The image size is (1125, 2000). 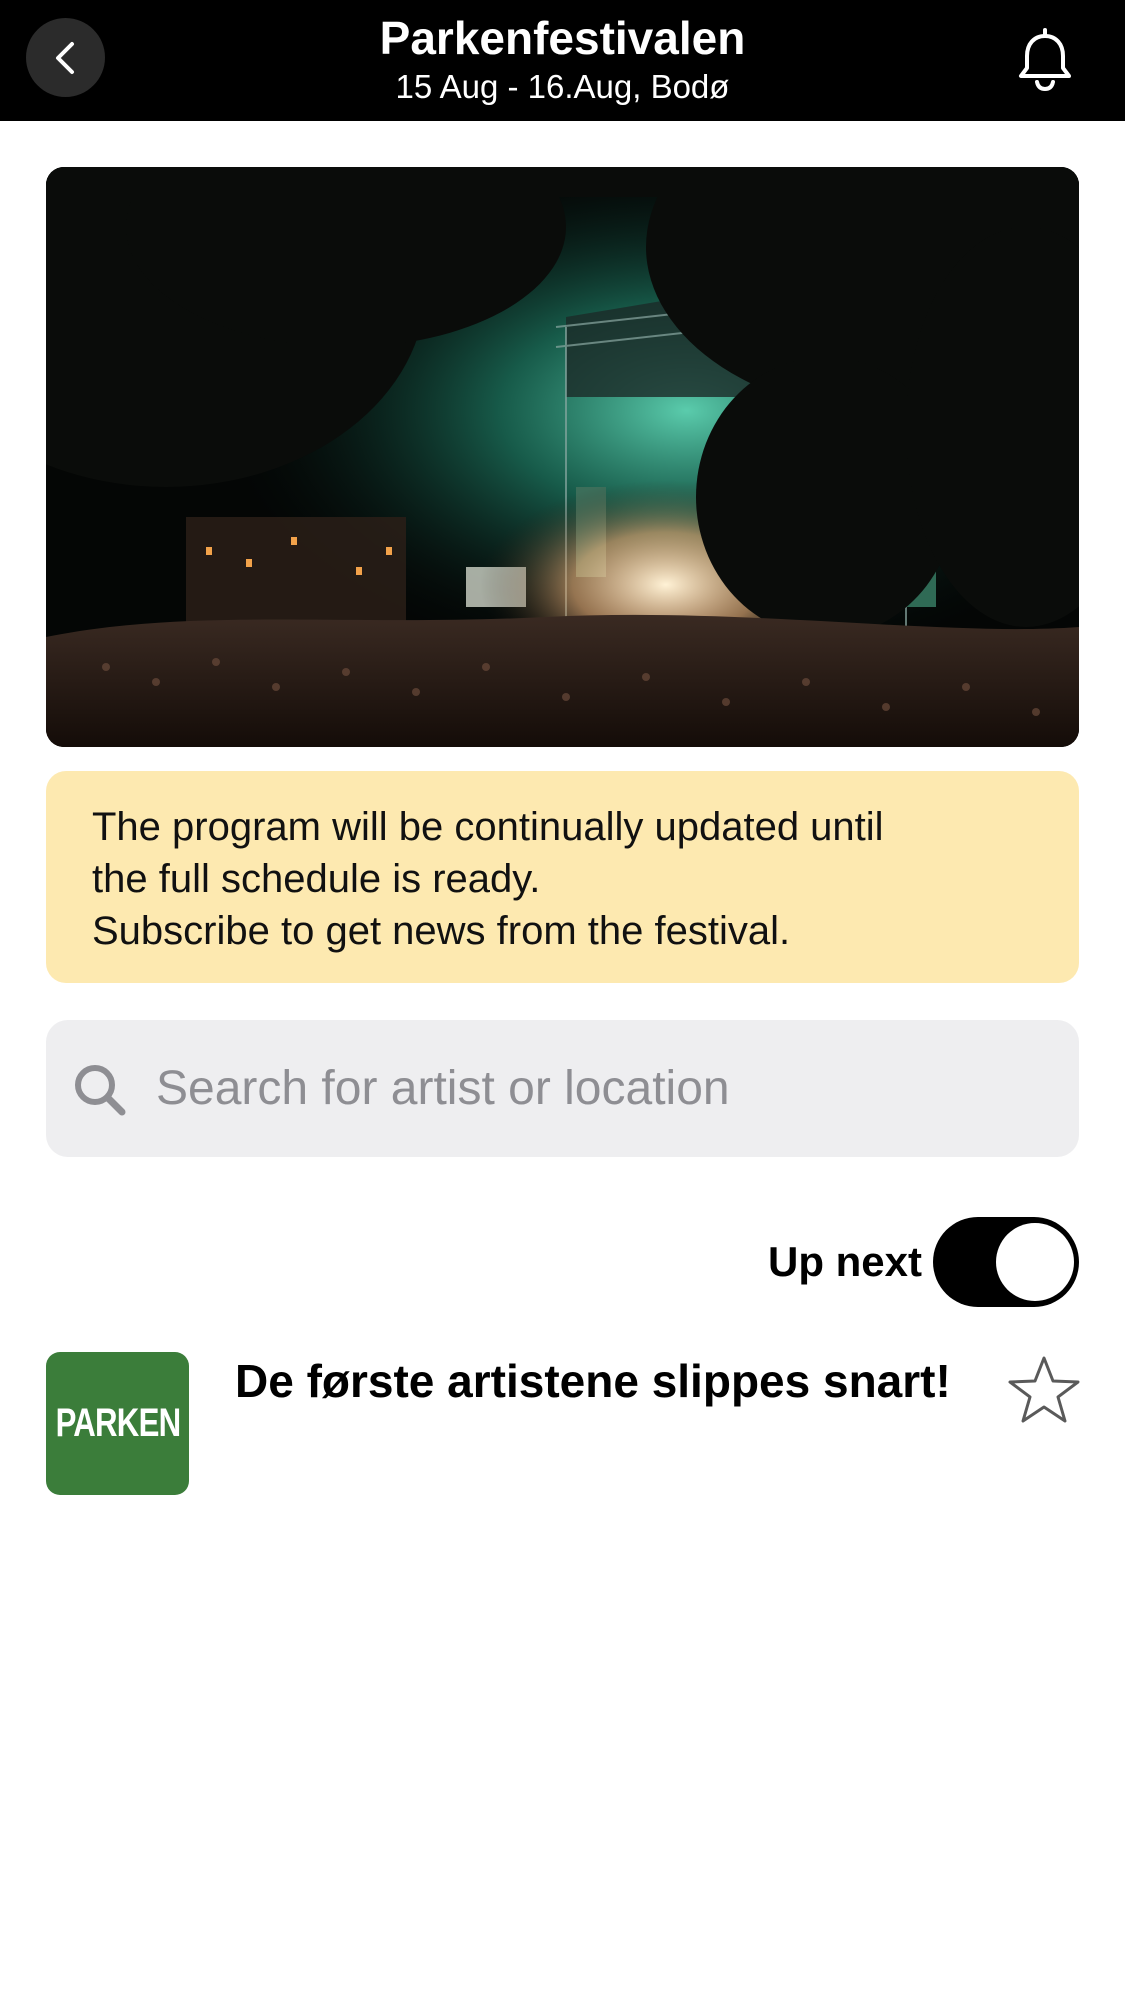 I want to click on favorite-button, so click(x=1044, y=1390).